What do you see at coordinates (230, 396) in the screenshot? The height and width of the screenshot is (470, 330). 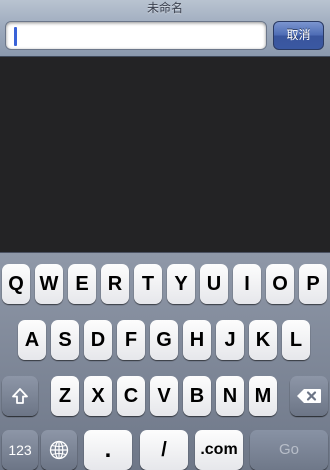 I see `key-n: N` at bounding box center [230, 396].